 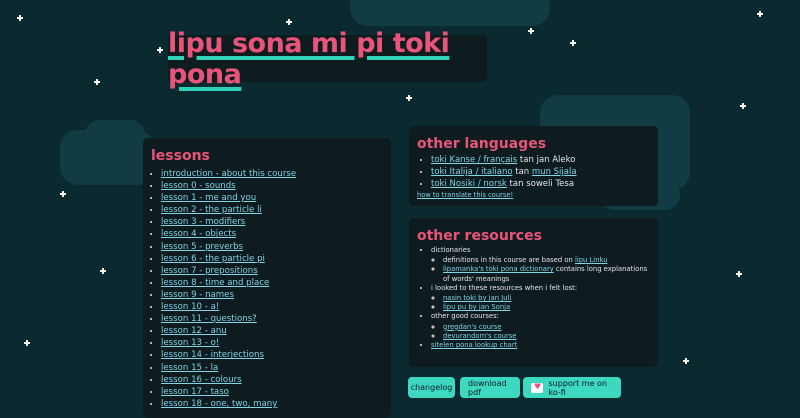 What do you see at coordinates (540, 345) in the screenshot?
I see `list-item: sitelen pona lookup chart` at bounding box center [540, 345].